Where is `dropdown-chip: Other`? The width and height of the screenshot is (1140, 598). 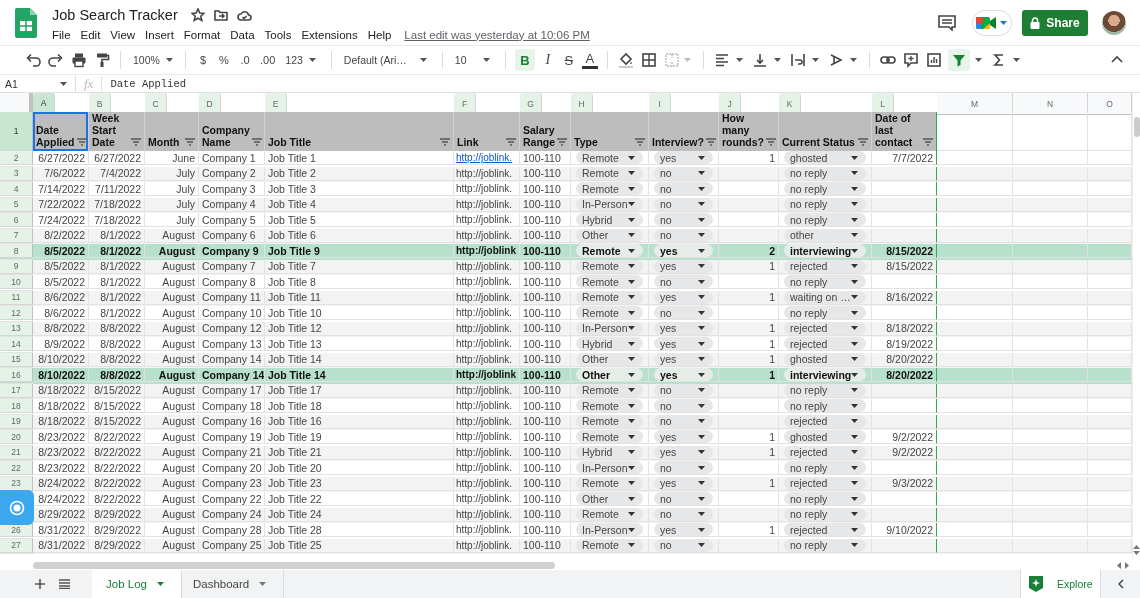
dropdown-chip: Other is located at coordinates (609, 375).